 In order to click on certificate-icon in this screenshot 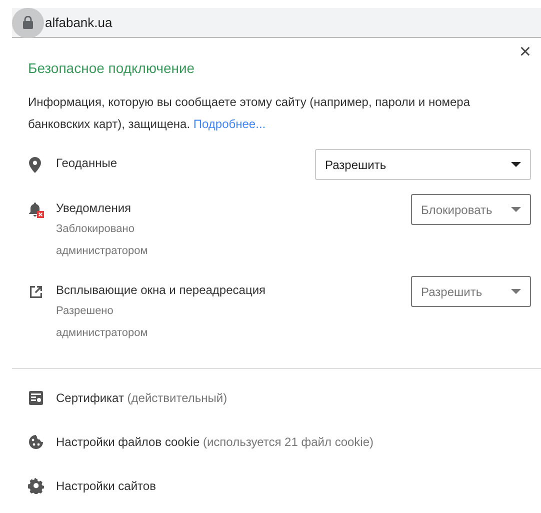, I will do `click(36, 398)`.